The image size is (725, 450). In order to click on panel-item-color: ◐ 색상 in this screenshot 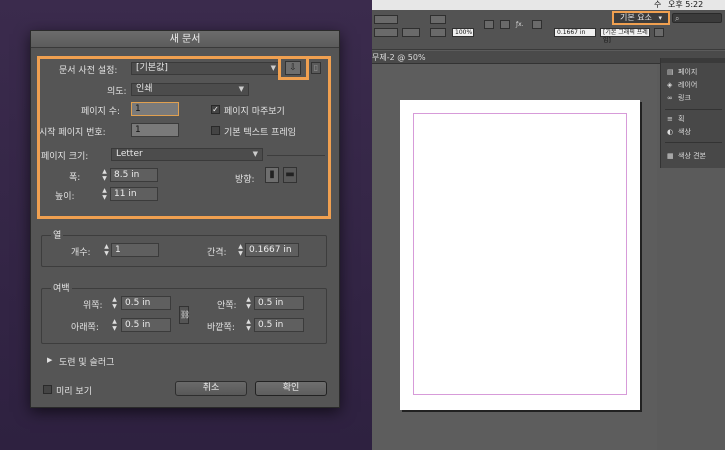, I will do `click(679, 132)`.